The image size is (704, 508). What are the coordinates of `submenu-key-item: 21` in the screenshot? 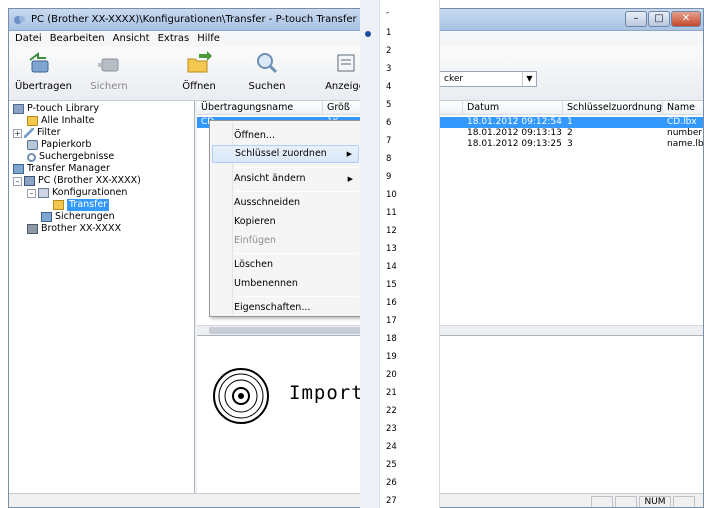 It's located at (391, 393).